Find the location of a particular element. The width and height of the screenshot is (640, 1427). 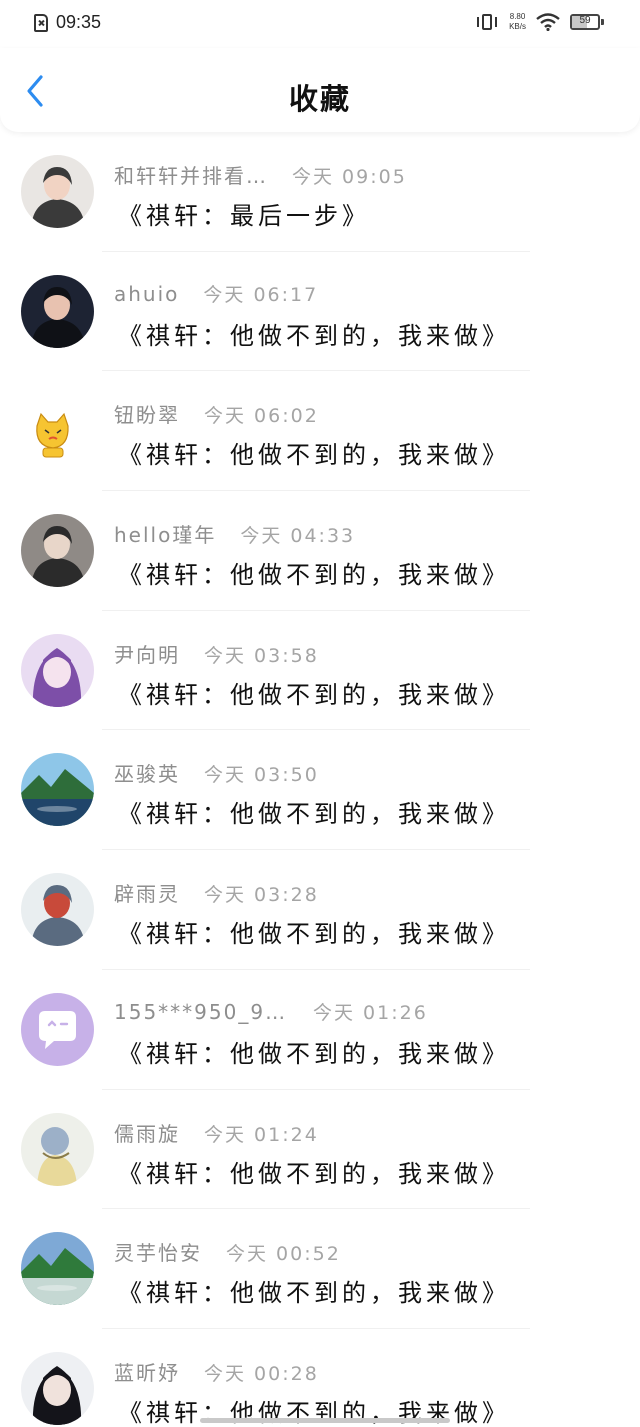

item-meta: 蓝昕妤 今天 00:28 is located at coordinates (216, 1371).